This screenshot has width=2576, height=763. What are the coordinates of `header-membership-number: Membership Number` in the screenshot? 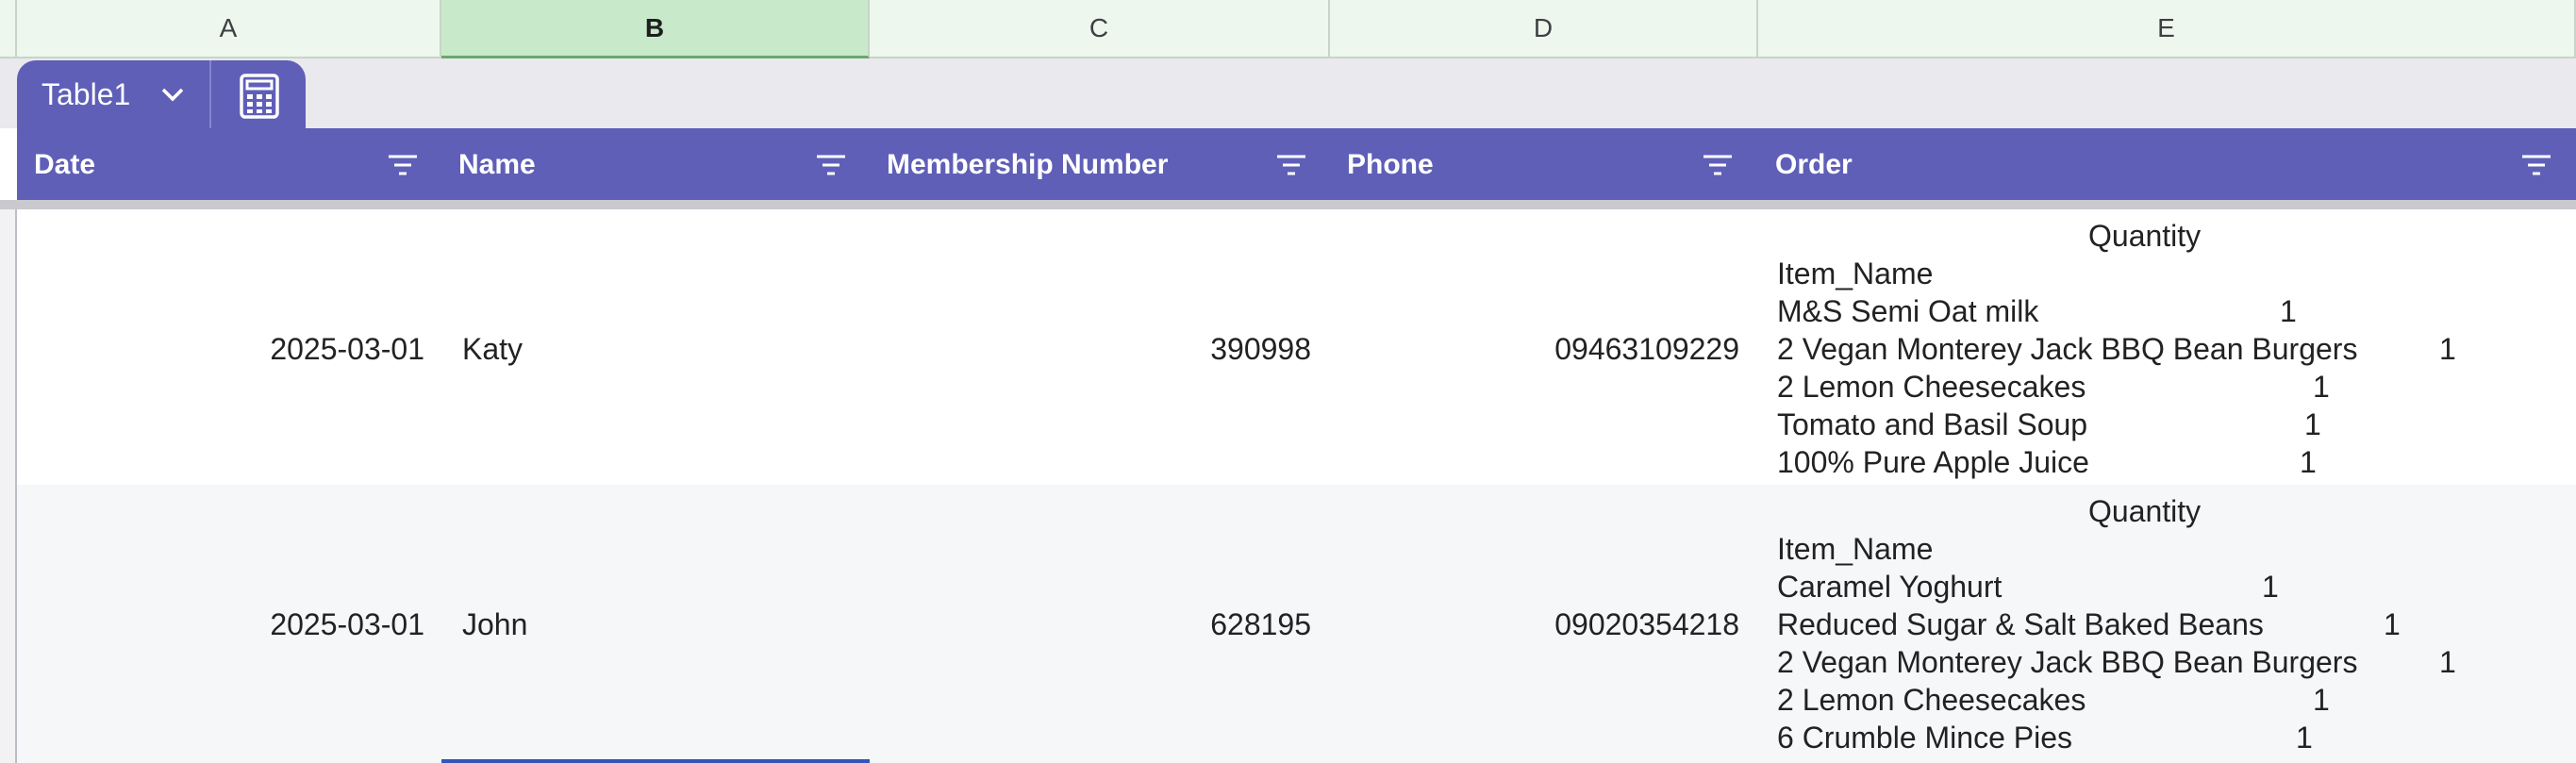 It's located at (1100, 165).